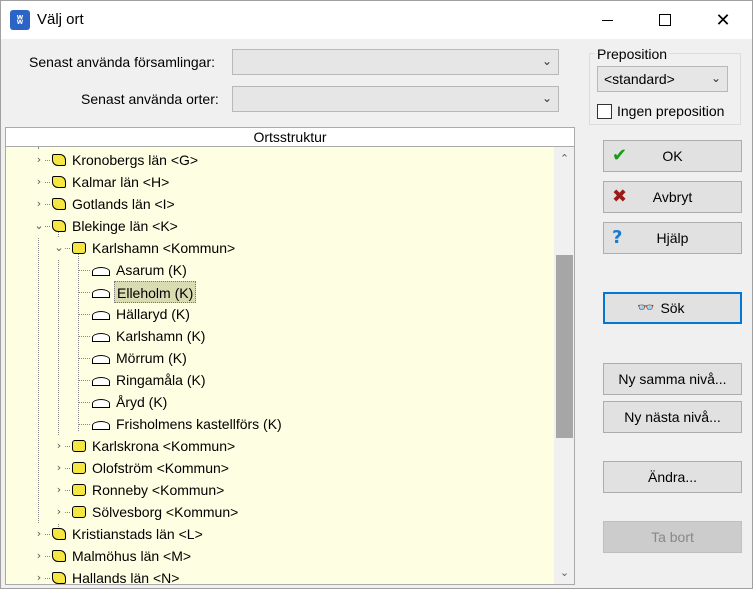  I want to click on tree-row-ort: Mörrum (K), so click(280, 358).